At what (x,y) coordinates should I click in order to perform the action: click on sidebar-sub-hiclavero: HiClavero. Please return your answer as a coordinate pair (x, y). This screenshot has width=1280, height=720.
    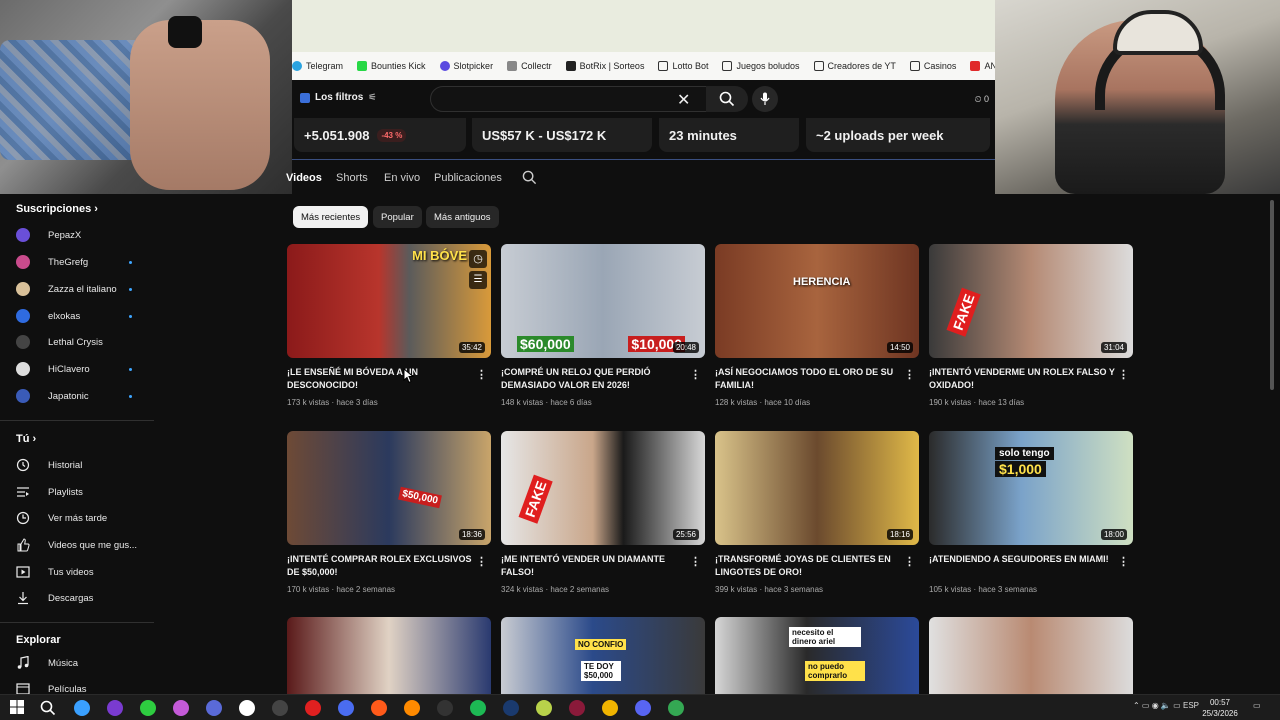
    Looking at the image, I should click on (80, 369).